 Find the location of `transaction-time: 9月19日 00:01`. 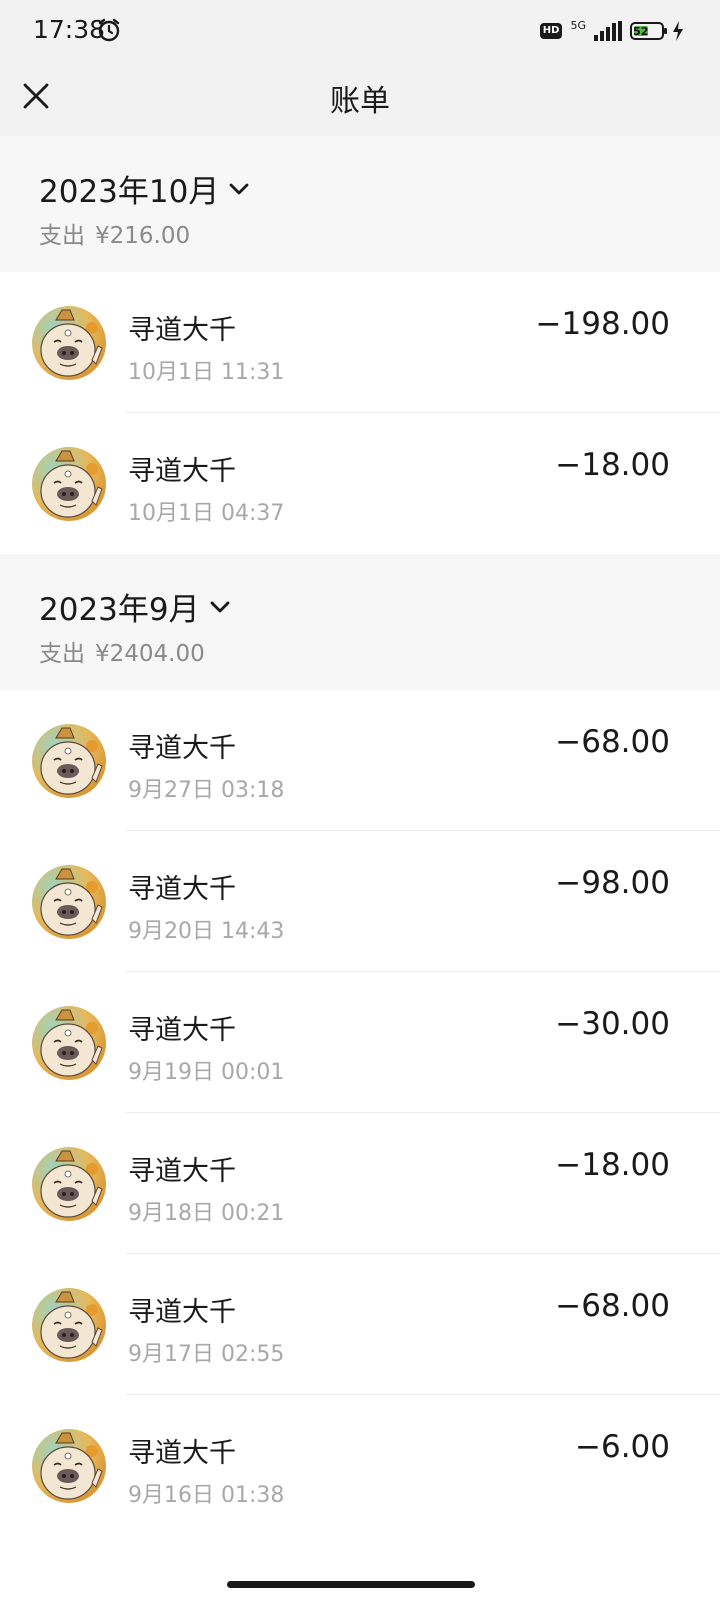

transaction-time: 9月19日 00:01 is located at coordinates (206, 1072).